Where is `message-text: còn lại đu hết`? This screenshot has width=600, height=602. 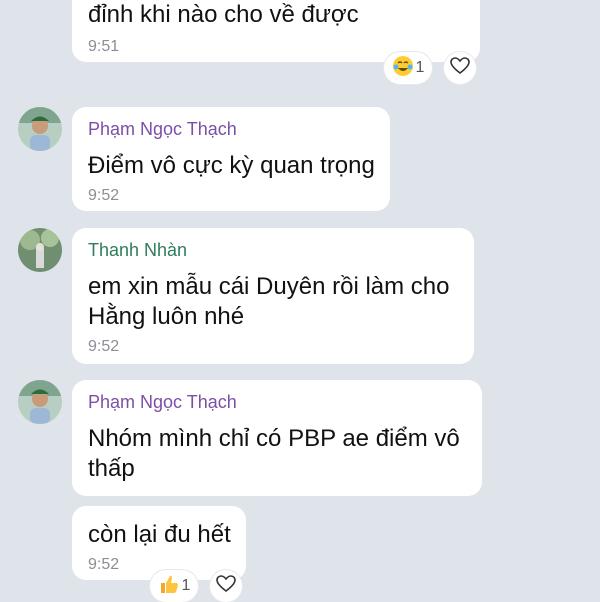 message-text: còn lại đu hết is located at coordinates (159, 534).